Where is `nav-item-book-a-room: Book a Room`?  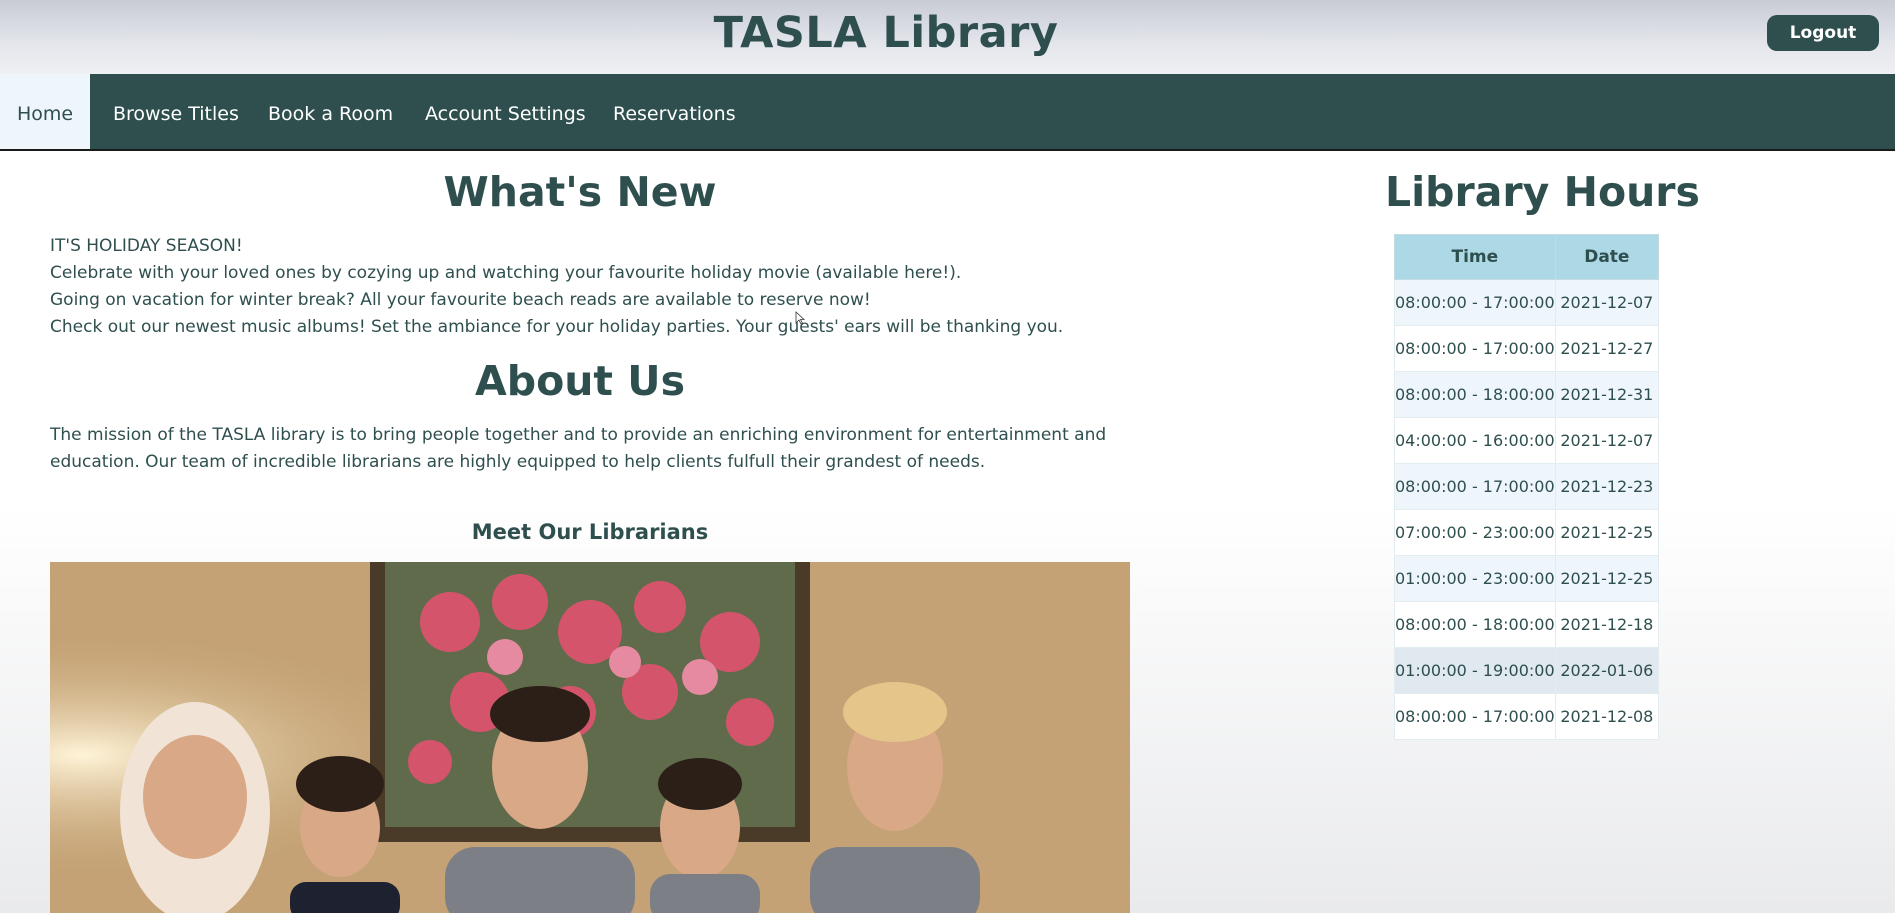
nav-item-book-a-room: Book a Room is located at coordinates (330, 111).